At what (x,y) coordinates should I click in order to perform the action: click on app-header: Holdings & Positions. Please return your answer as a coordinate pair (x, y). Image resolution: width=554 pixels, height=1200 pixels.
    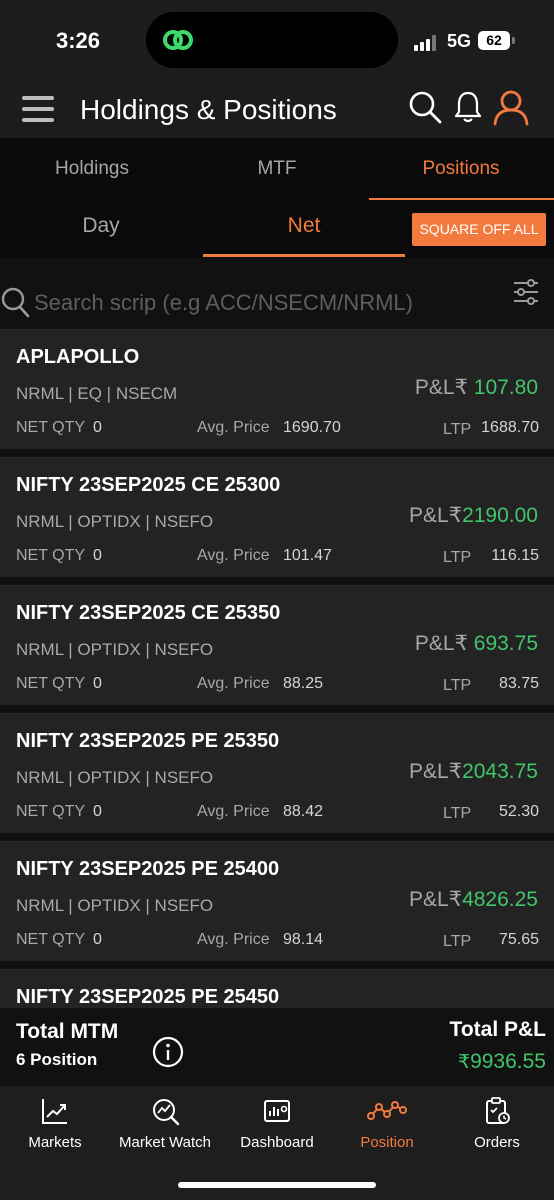
    Looking at the image, I should click on (277, 112).